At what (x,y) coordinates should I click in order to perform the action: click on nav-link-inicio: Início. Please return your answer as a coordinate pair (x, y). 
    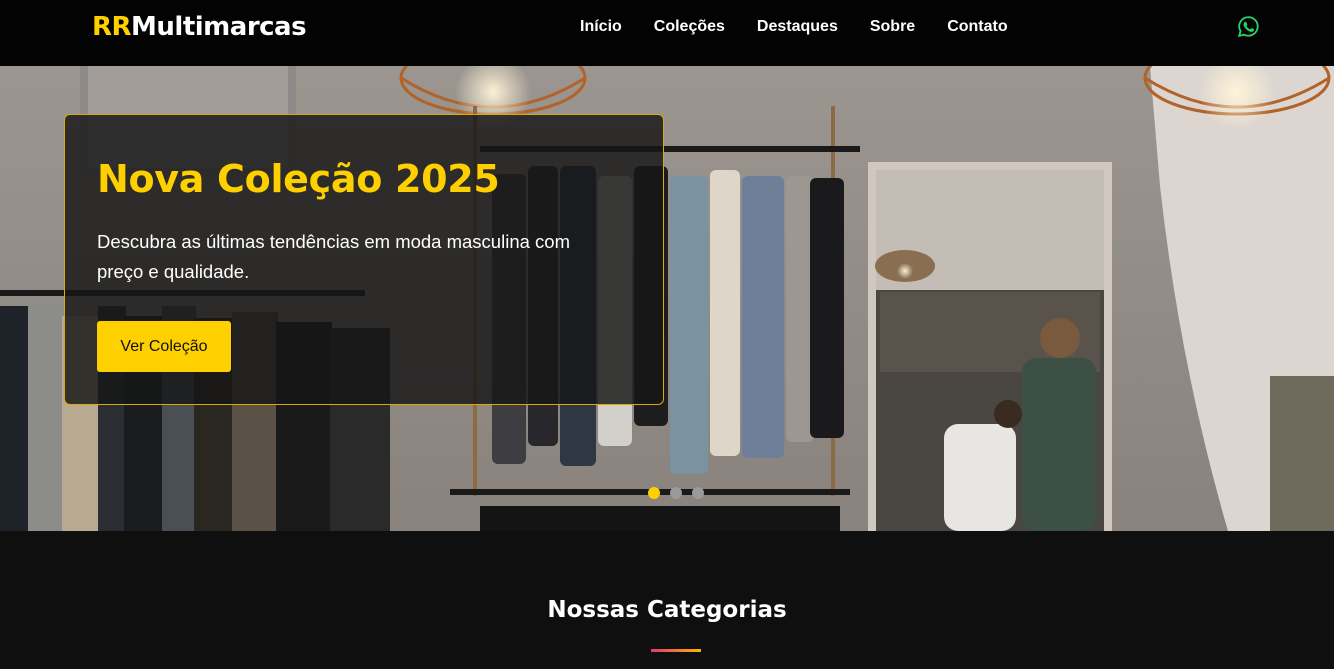
    Looking at the image, I should click on (601, 27).